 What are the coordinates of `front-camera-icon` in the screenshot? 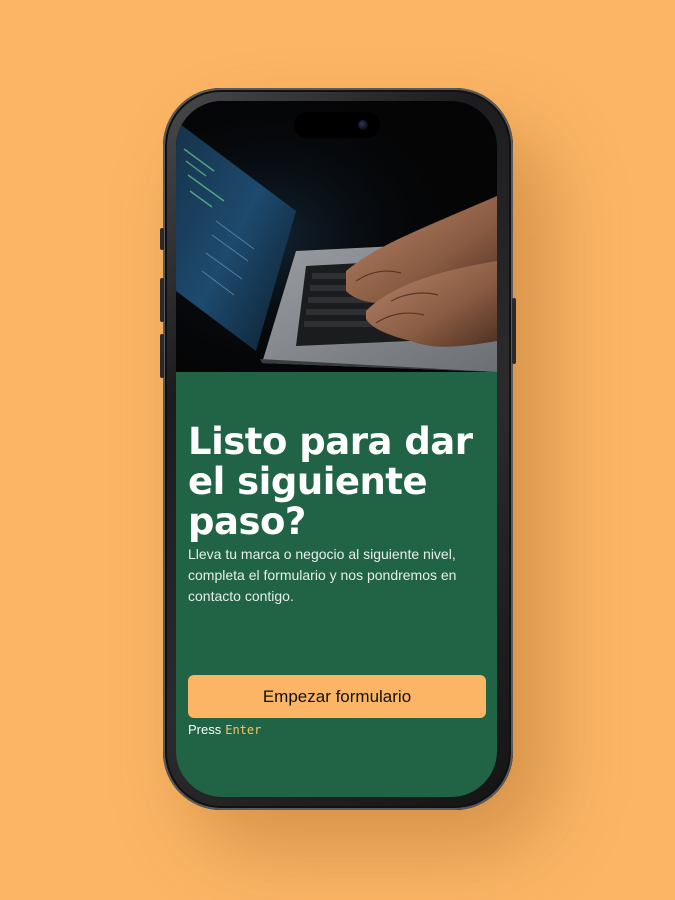 It's located at (363, 125).